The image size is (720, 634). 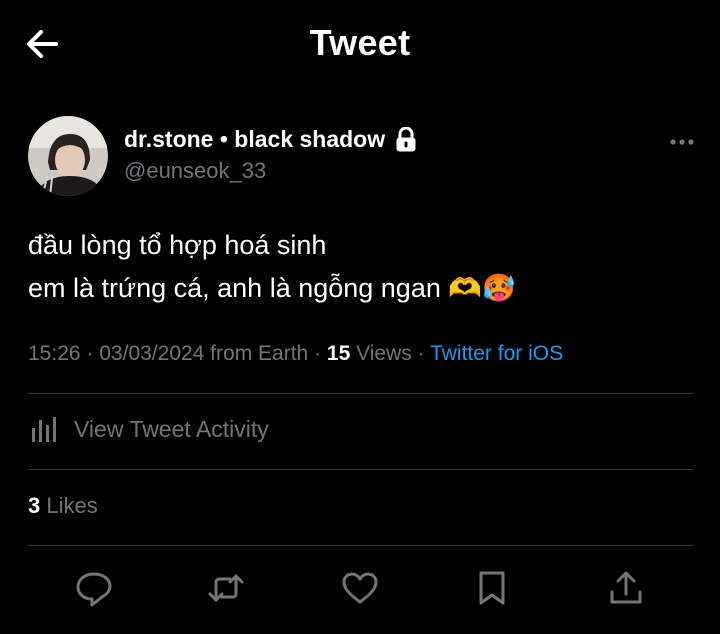 I want to click on retweet-icon, so click(x=226, y=588).